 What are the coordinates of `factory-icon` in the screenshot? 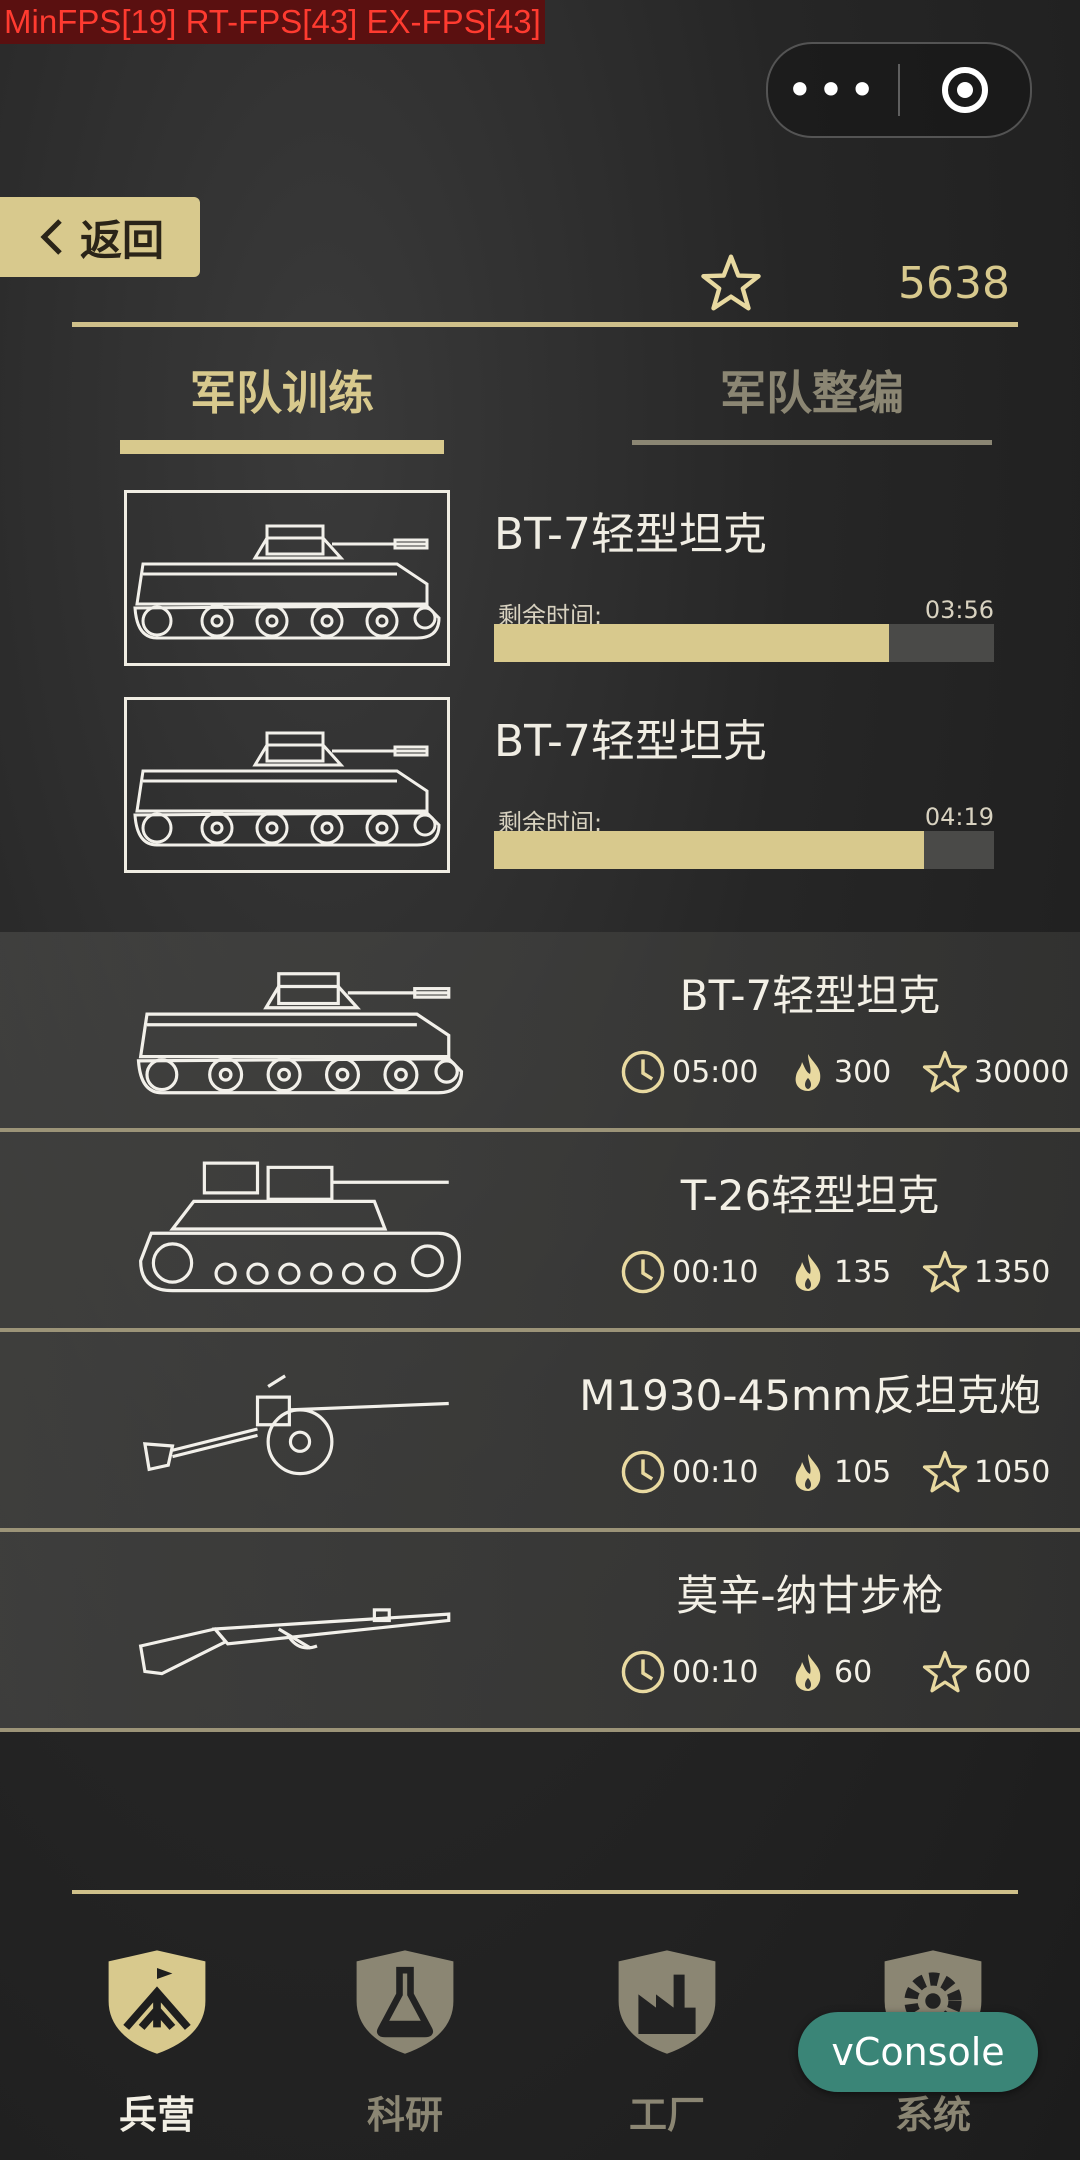 It's located at (667, 2001).